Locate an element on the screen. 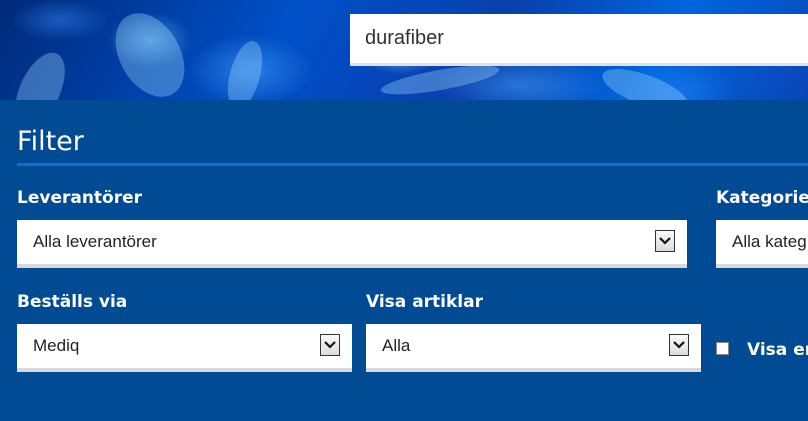 This screenshot has height=421, width=808. show-articles-label: Visa artiklar is located at coordinates (424, 302).